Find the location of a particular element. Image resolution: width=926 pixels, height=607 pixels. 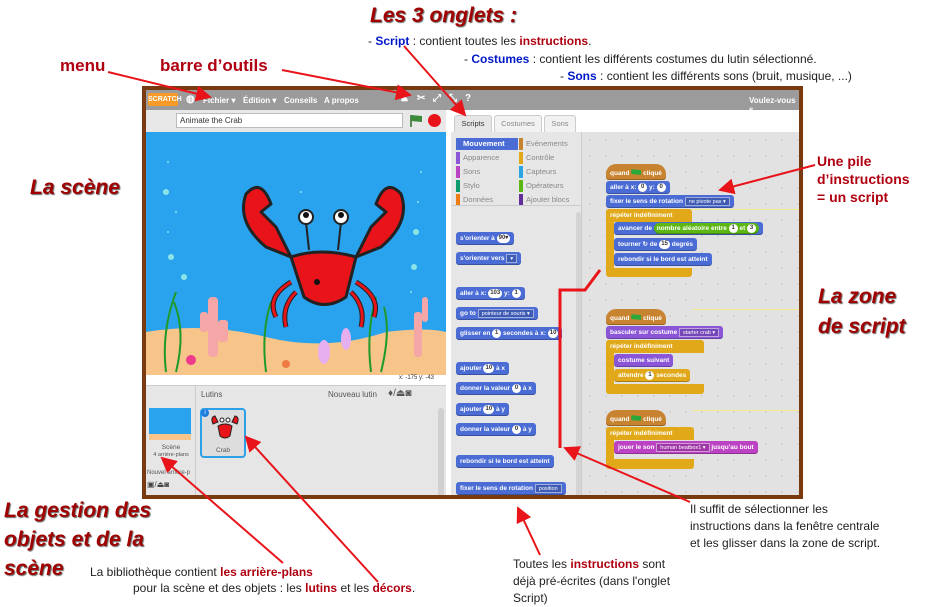

palette-block-goto-xy: aller à x: 103 y: 1 is located at coordinates (490, 293).